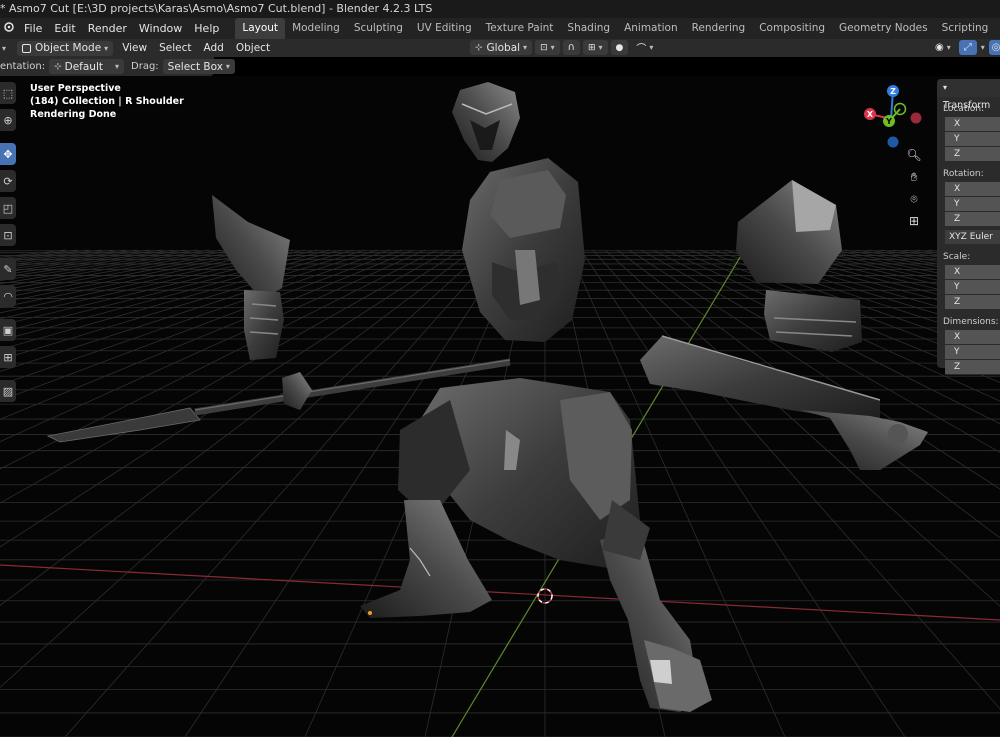  I want to click on pan-view-button: ✋︎, so click(914, 177).